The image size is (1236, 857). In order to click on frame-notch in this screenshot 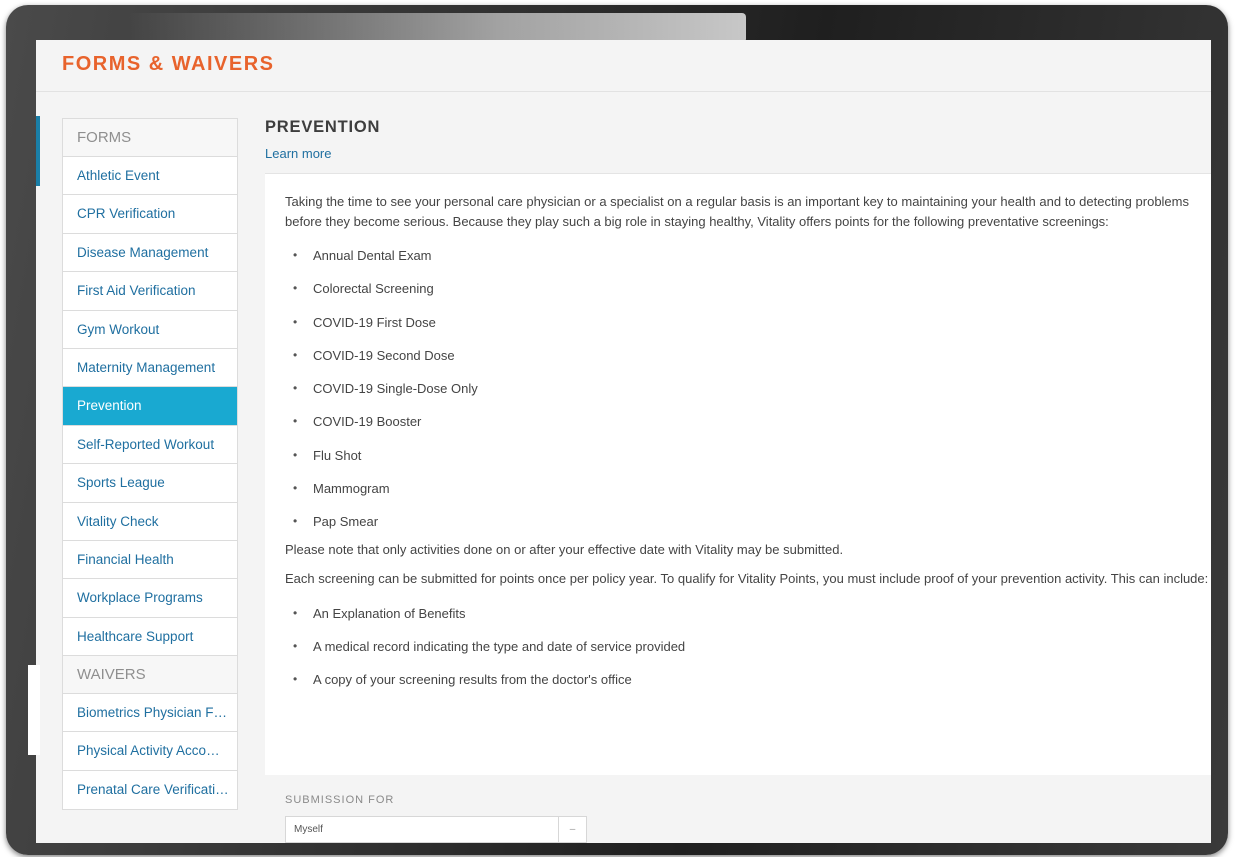, I will do `click(34, 710)`.